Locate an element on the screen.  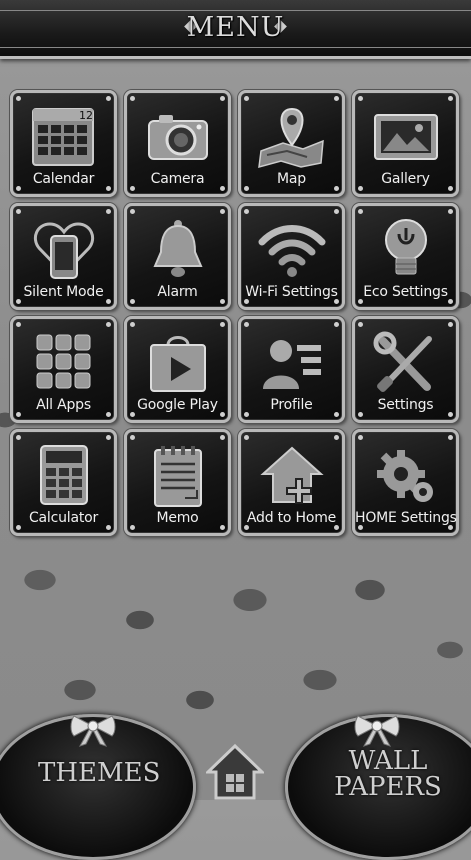
gears-icon is located at coordinates (404, 476).